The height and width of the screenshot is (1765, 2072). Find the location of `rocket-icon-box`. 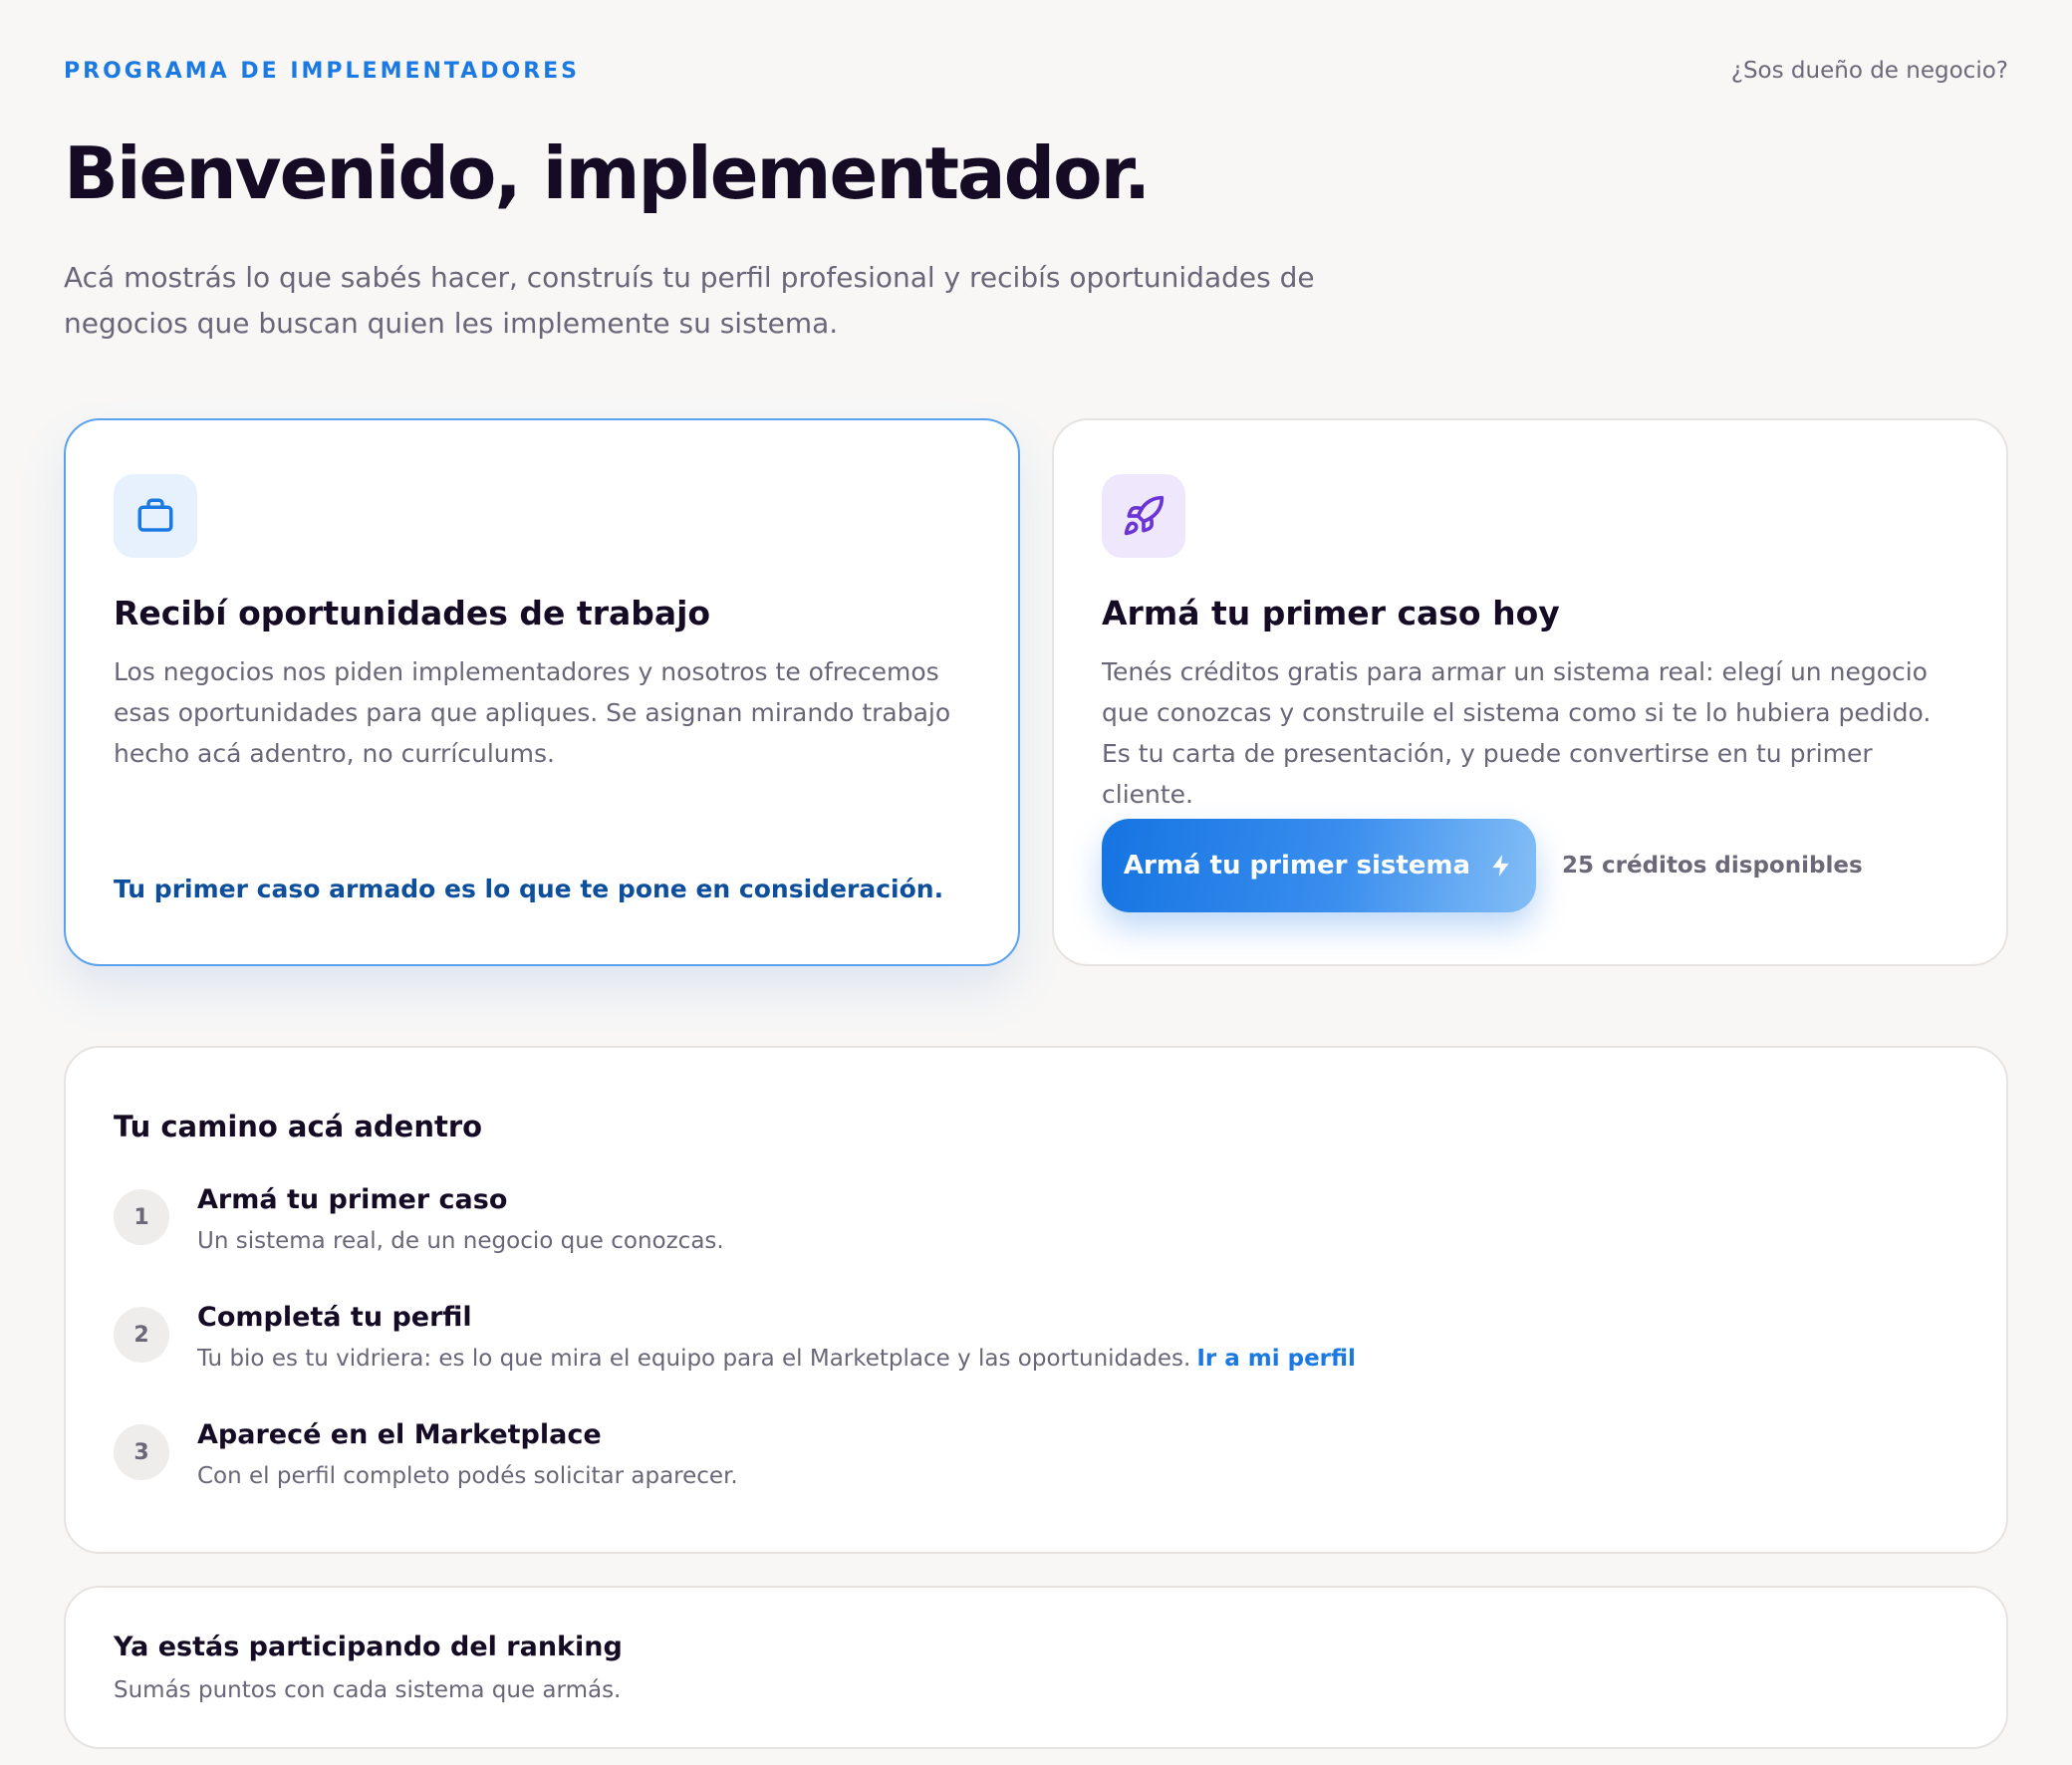

rocket-icon-box is located at coordinates (1144, 516).